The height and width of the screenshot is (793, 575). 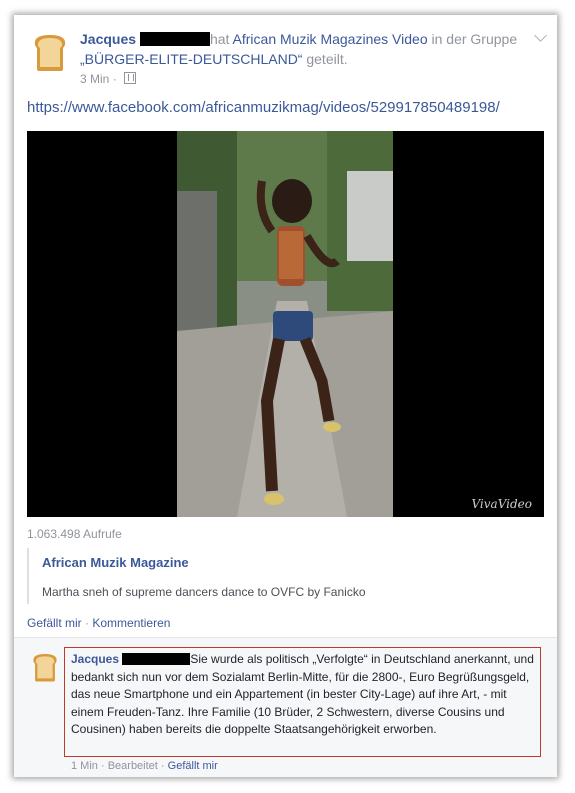 What do you see at coordinates (307, 39) in the screenshot?
I see `shared-page-link: African Muzik Magazine` at bounding box center [307, 39].